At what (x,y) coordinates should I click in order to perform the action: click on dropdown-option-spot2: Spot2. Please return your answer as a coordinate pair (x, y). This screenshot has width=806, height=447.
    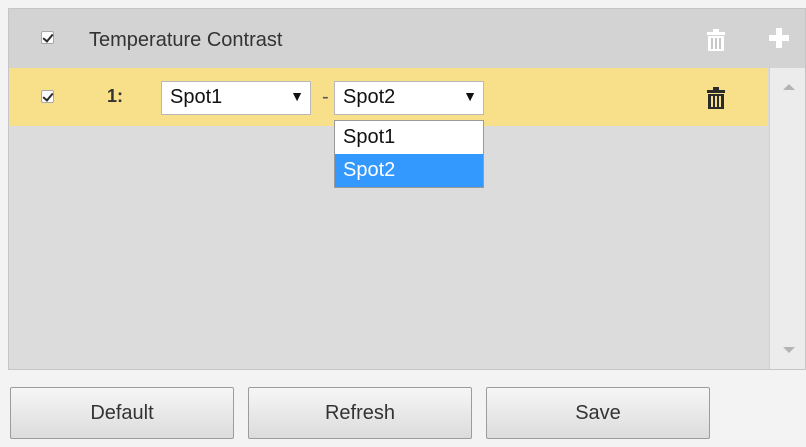
    Looking at the image, I should click on (409, 170).